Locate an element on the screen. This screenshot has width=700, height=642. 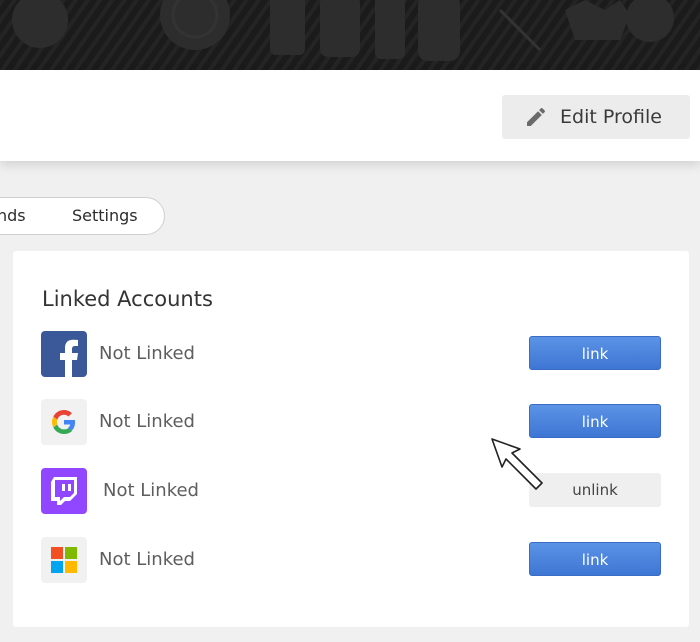
account-row-microsoft: Not Linked link is located at coordinates (352, 561).